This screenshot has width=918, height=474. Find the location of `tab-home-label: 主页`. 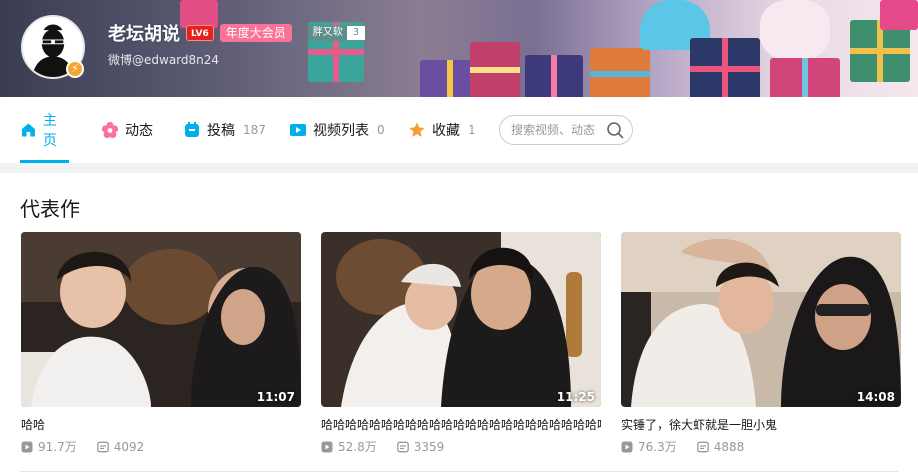

tab-home-label: 主页 is located at coordinates (49, 131).